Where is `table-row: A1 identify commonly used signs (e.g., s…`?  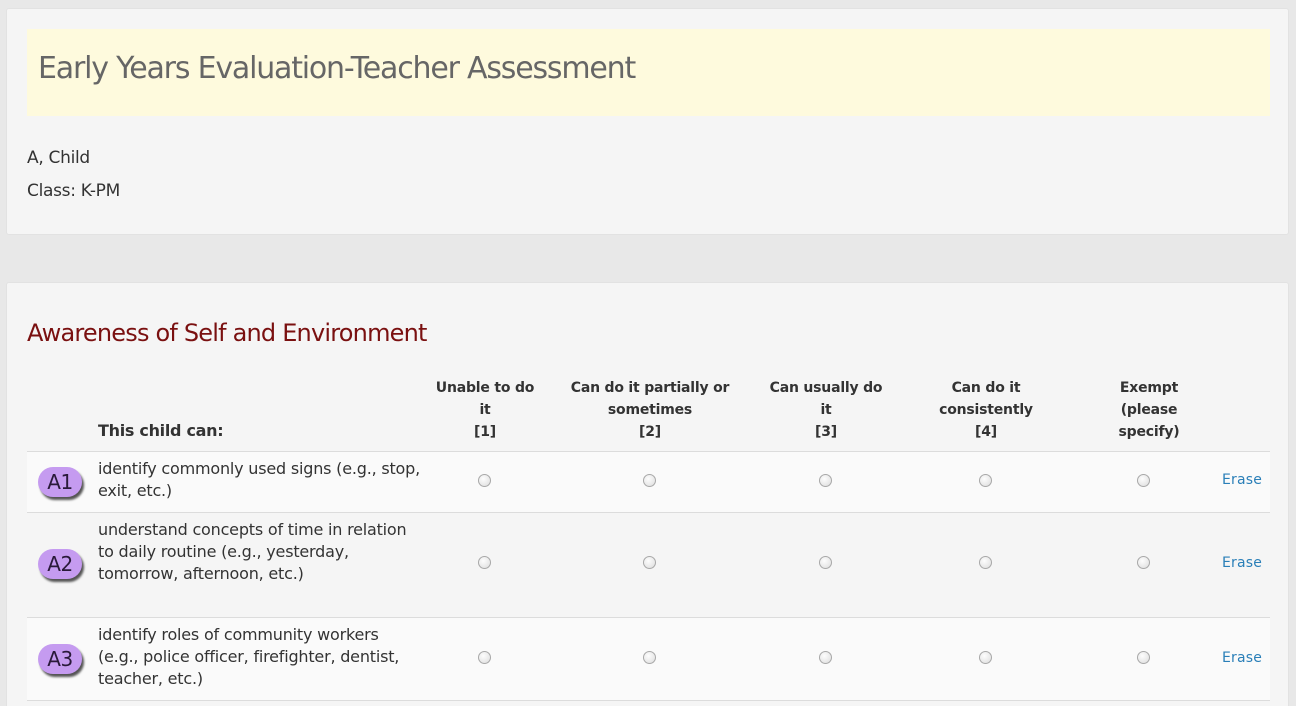
table-row: A1 identify commonly used signs (e.g., s… is located at coordinates (648, 481).